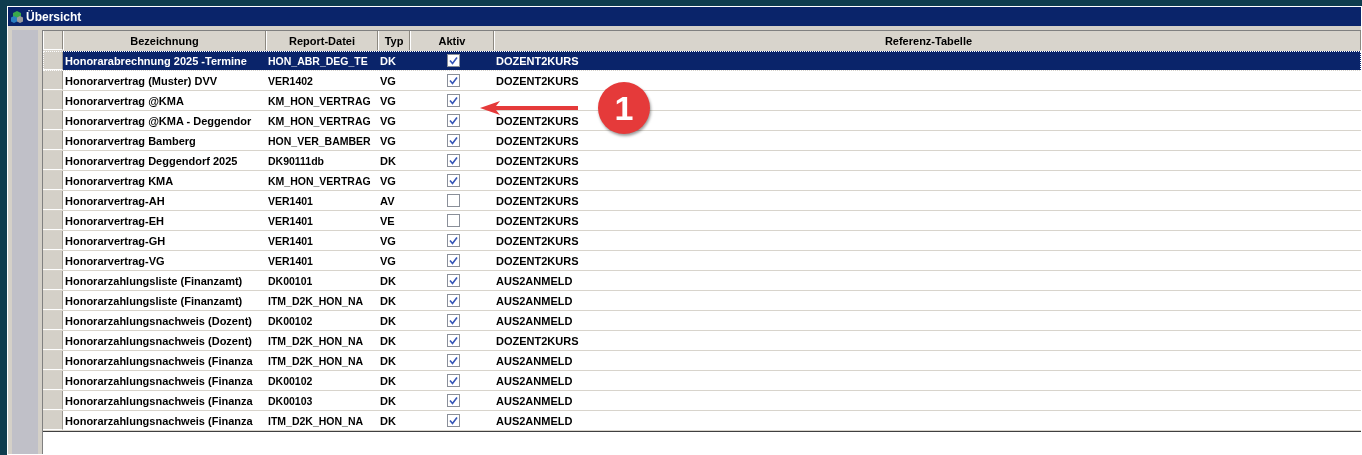 Image resolution: width=1362 pixels, height=455 pixels. What do you see at coordinates (124, 100) in the screenshot?
I see `table-cell: Honorarvertrag @KMA` at bounding box center [124, 100].